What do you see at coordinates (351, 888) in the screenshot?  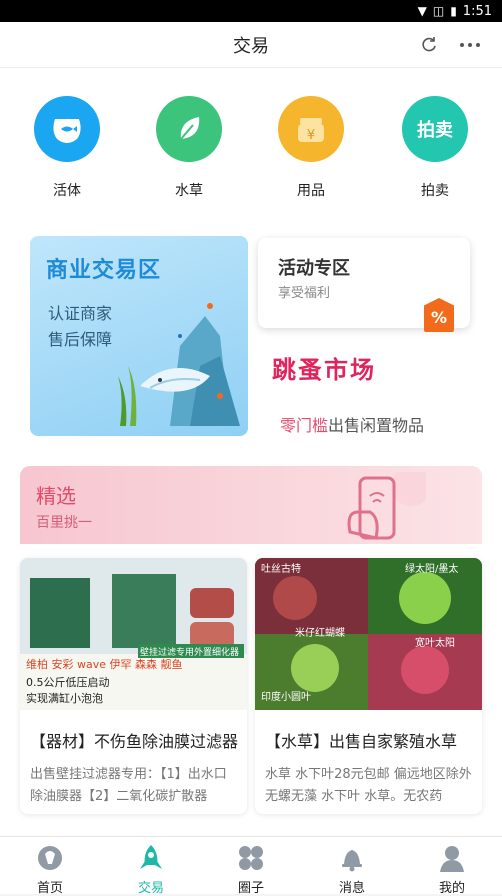 I see `tab-label: 消息` at bounding box center [351, 888].